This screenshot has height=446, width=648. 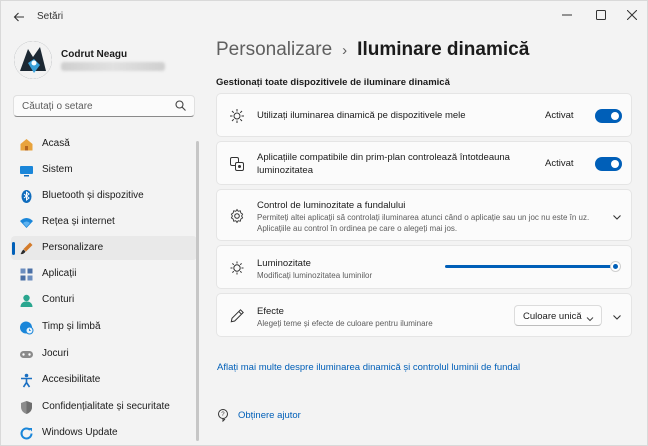 What do you see at coordinates (93, 195) in the screenshot?
I see `sidebar-item-label: Bluetooth și dispozitive` at bounding box center [93, 195].